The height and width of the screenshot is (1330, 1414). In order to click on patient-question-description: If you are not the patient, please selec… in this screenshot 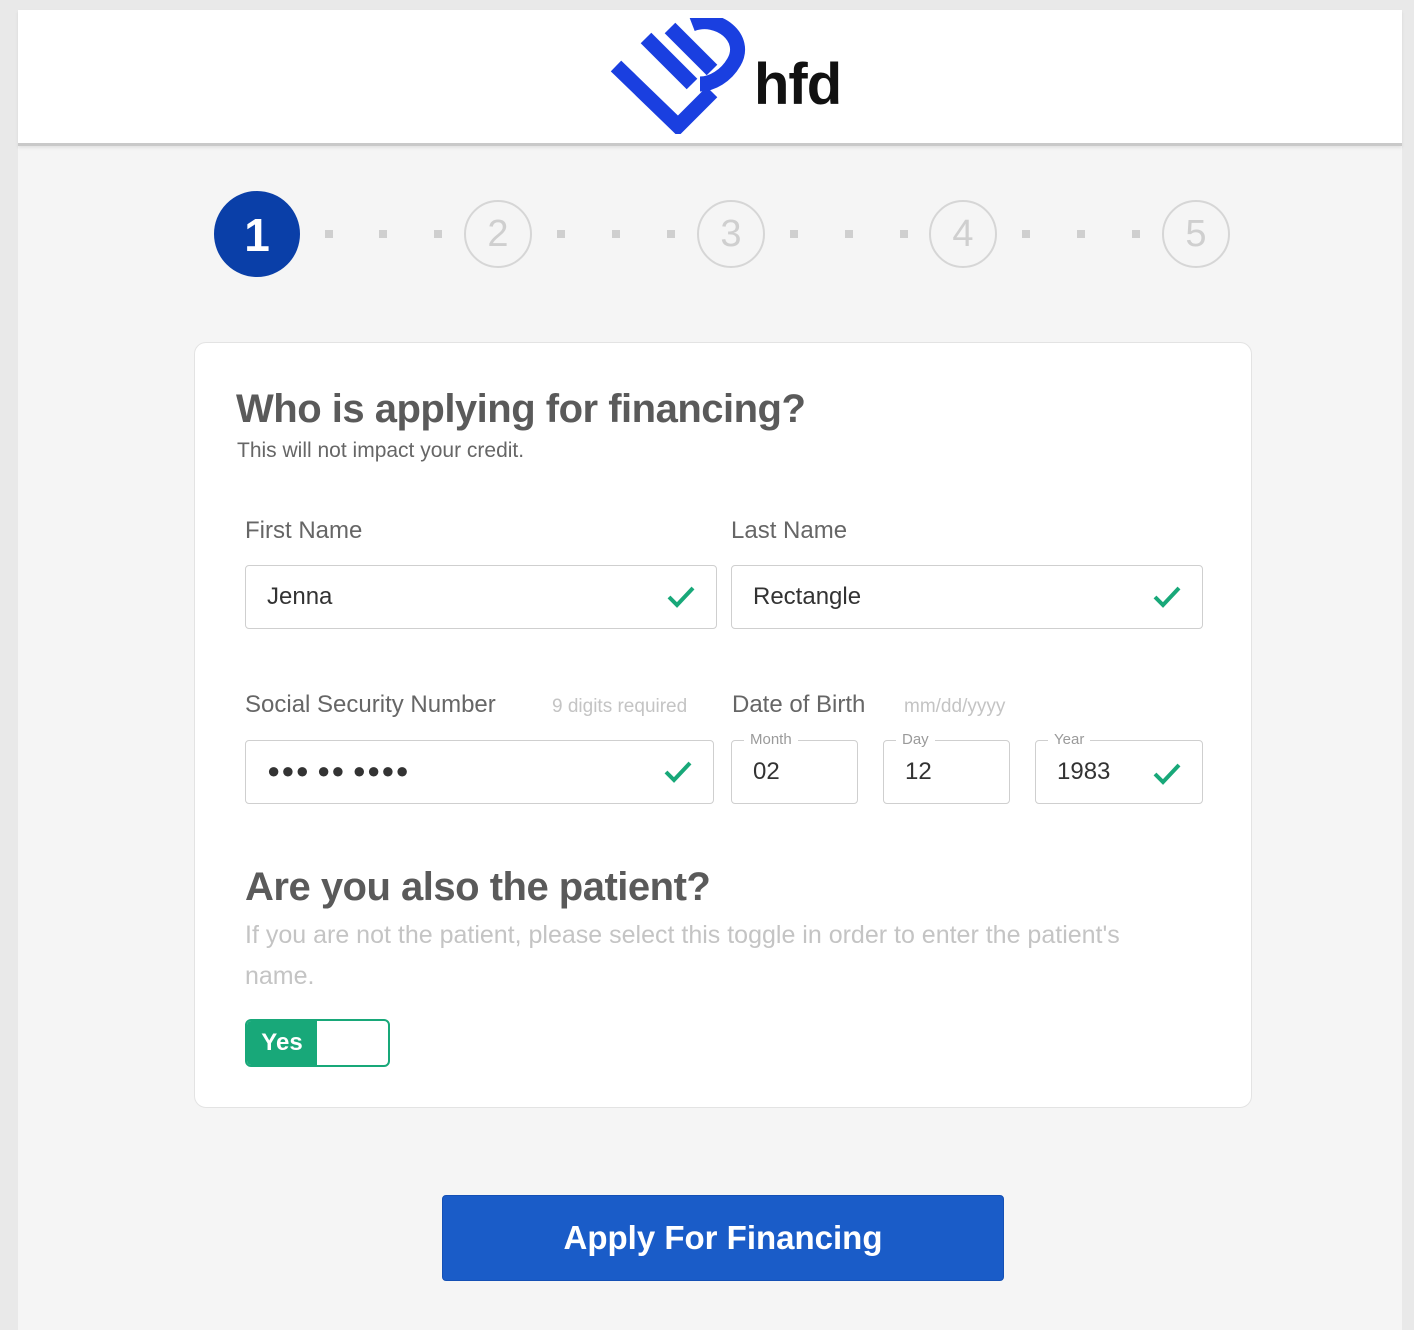, I will do `click(682, 955)`.